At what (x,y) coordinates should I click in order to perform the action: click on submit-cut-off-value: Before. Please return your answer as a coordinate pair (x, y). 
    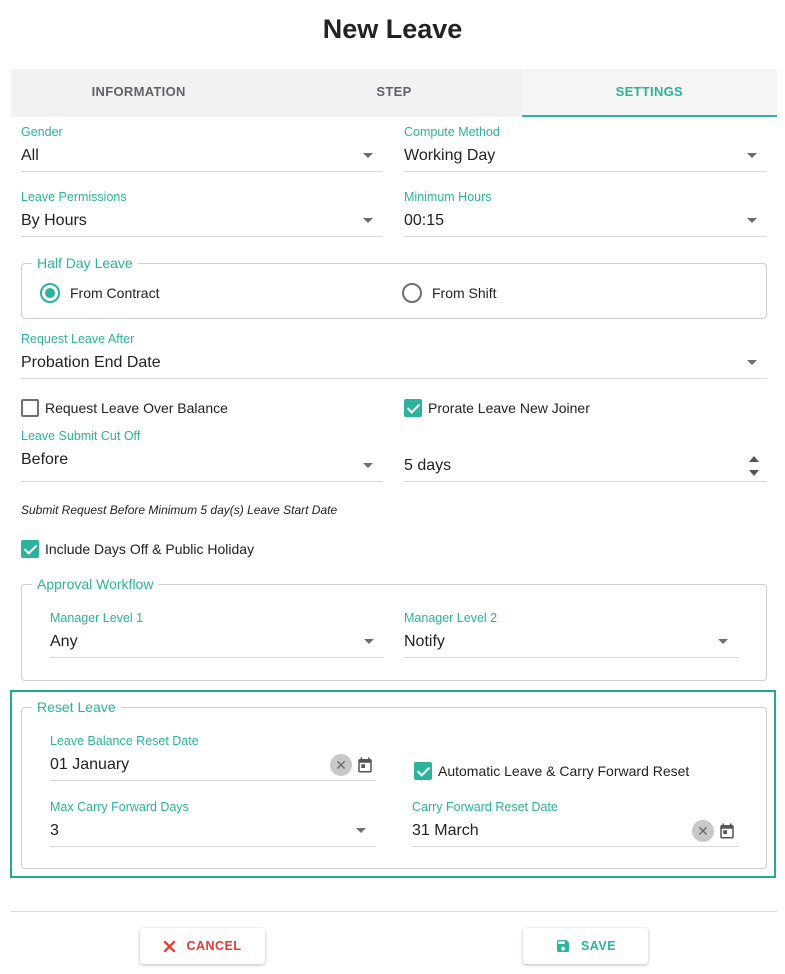
    Looking at the image, I should click on (45, 459).